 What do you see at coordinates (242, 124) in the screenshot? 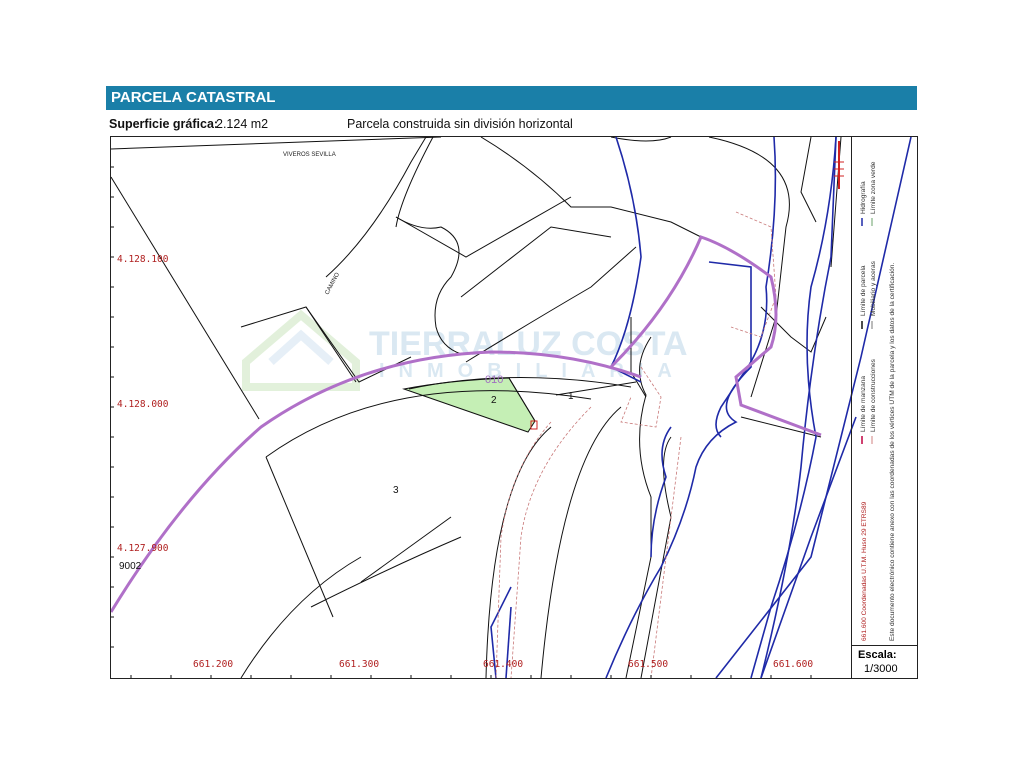
I see `surface-value: 2.124 m2` at bounding box center [242, 124].